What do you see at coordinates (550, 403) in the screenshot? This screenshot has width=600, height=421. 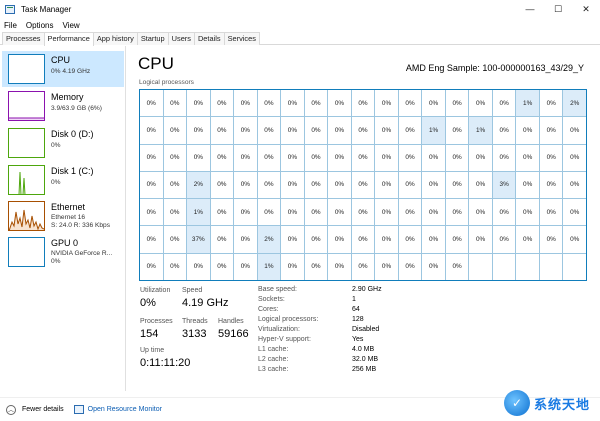 I see `site-watermark: ✓ 系统天地` at bounding box center [550, 403].